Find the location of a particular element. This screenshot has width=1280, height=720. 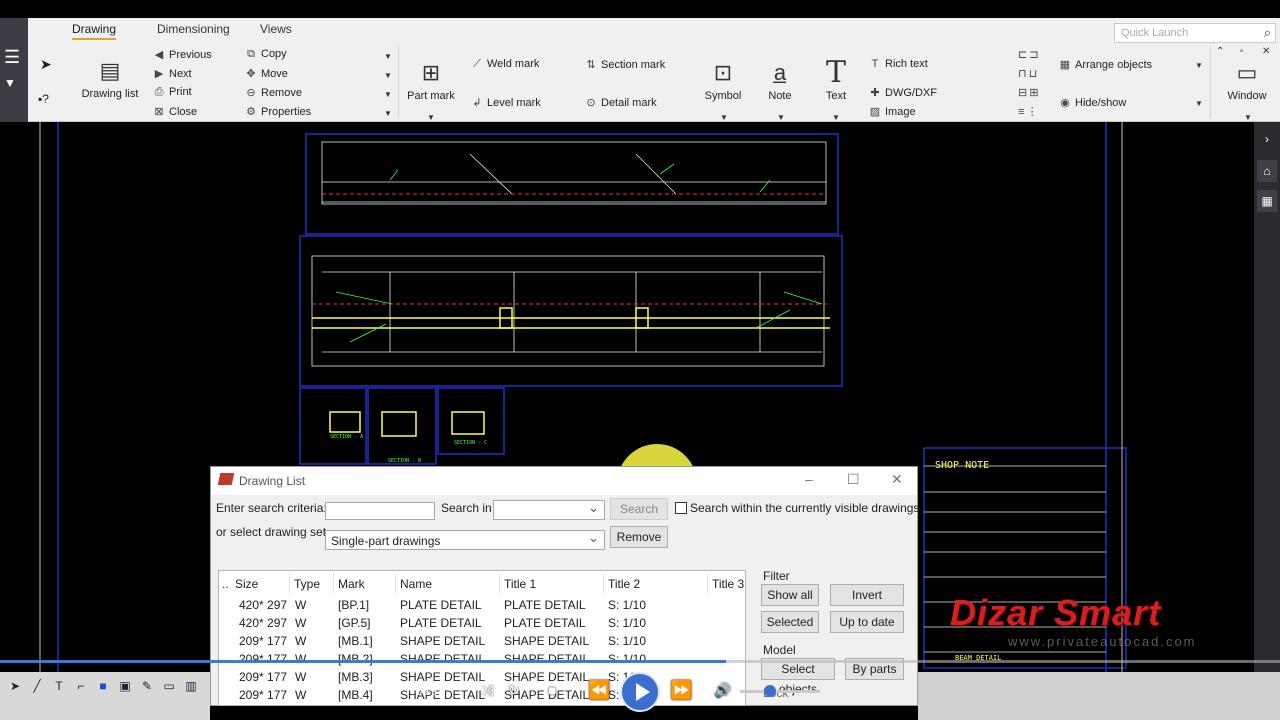

line-tool-icon: ╱ is located at coordinates (37, 686).